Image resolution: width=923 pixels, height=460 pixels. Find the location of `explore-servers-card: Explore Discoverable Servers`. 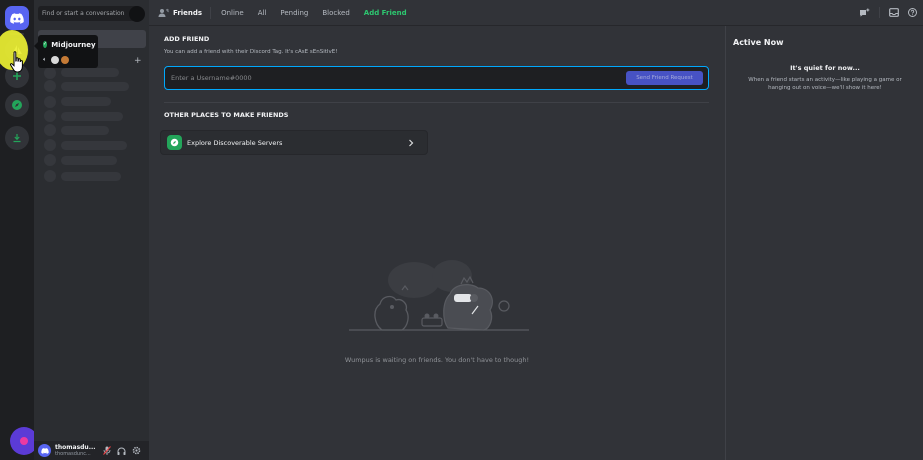

explore-servers-card: Explore Discoverable Servers is located at coordinates (294, 142).